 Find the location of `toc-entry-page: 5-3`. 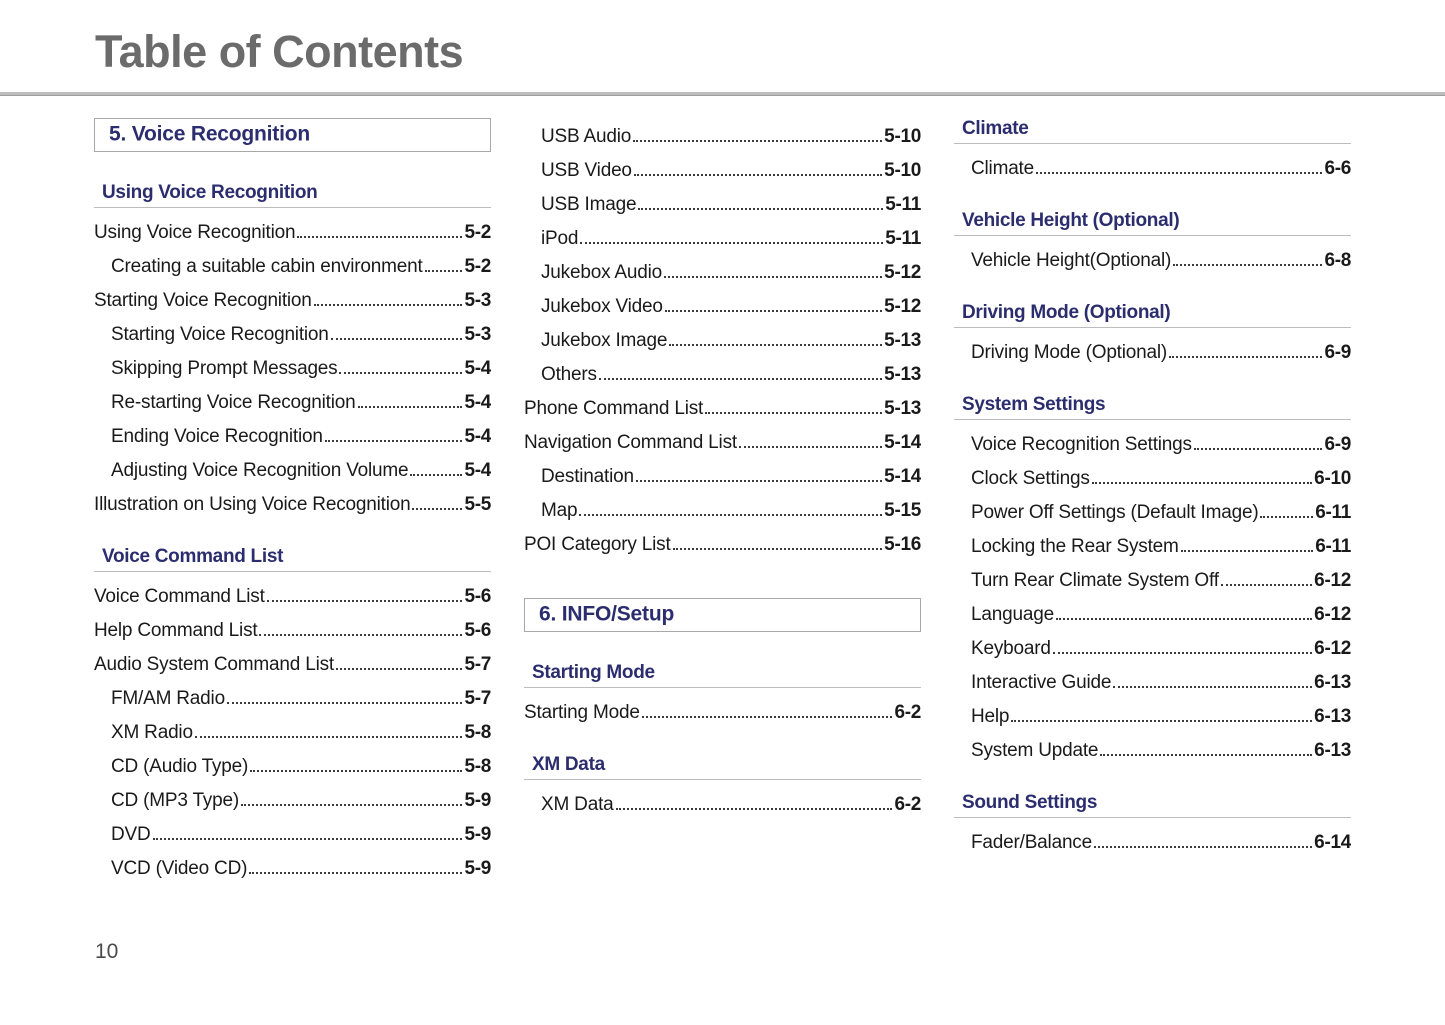

toc-entry-page: 5-3 is located at coordinates (477, 300).